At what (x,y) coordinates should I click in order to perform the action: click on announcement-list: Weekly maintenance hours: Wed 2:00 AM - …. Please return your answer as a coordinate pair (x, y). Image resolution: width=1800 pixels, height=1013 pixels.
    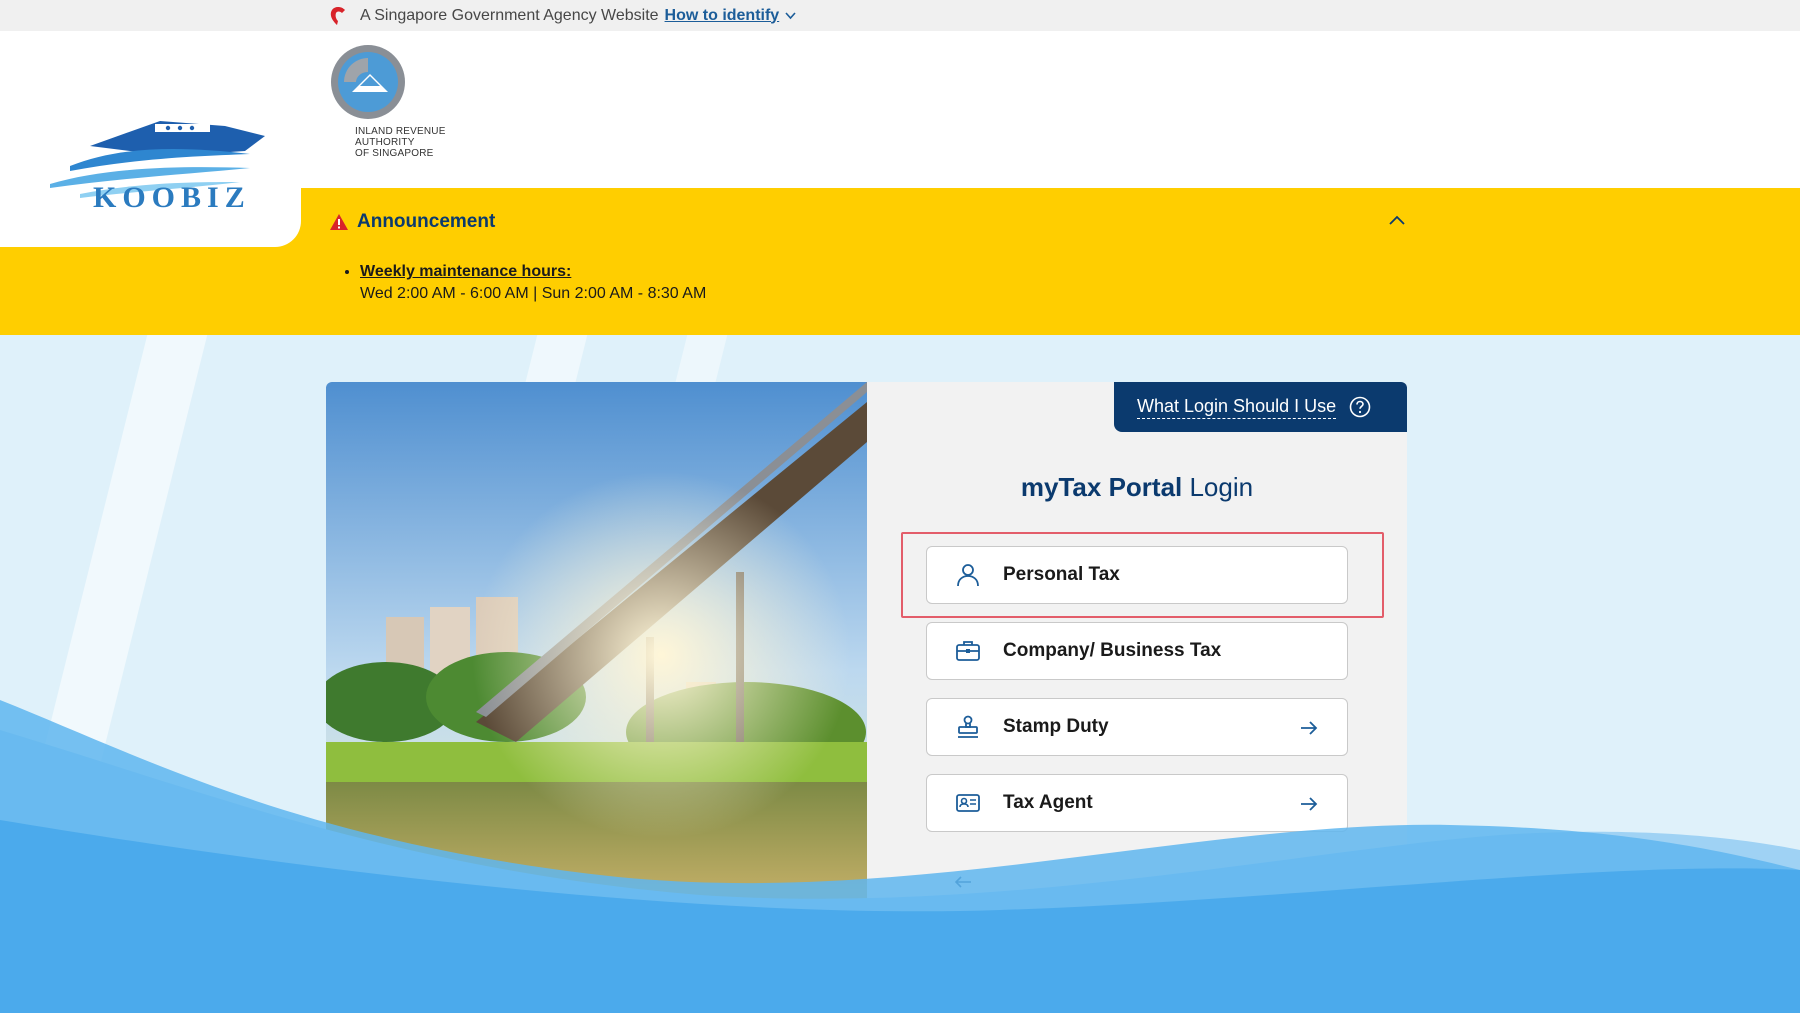
    Looking at the image, I should click on (524, 283).